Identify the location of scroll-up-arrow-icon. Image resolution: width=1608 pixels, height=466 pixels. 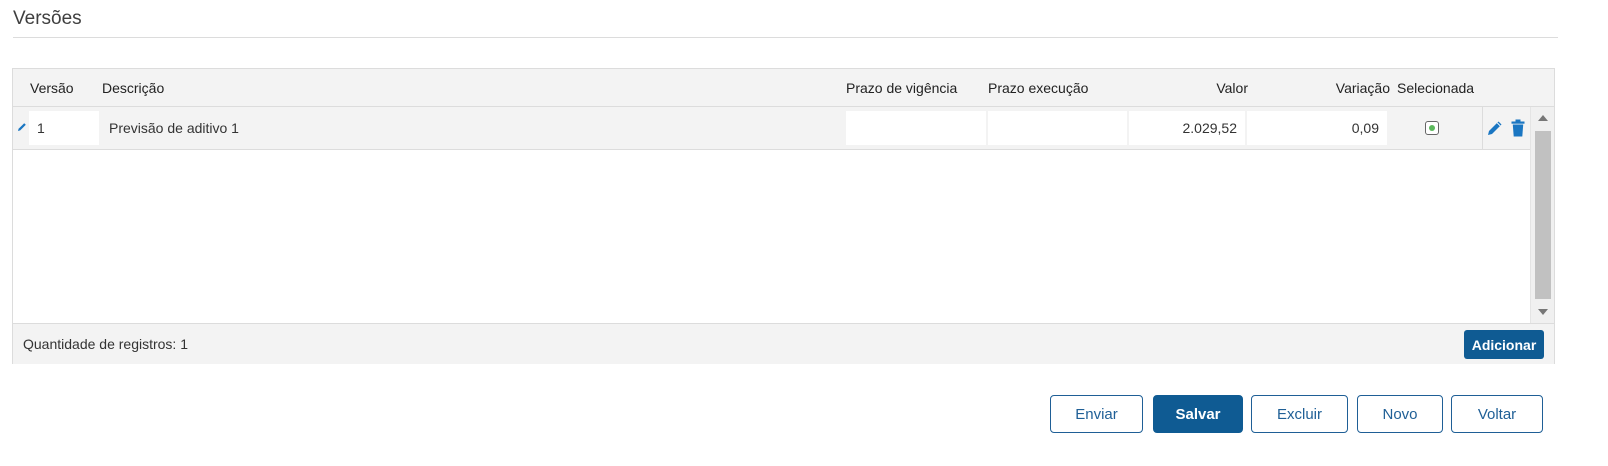
(1543, 118).